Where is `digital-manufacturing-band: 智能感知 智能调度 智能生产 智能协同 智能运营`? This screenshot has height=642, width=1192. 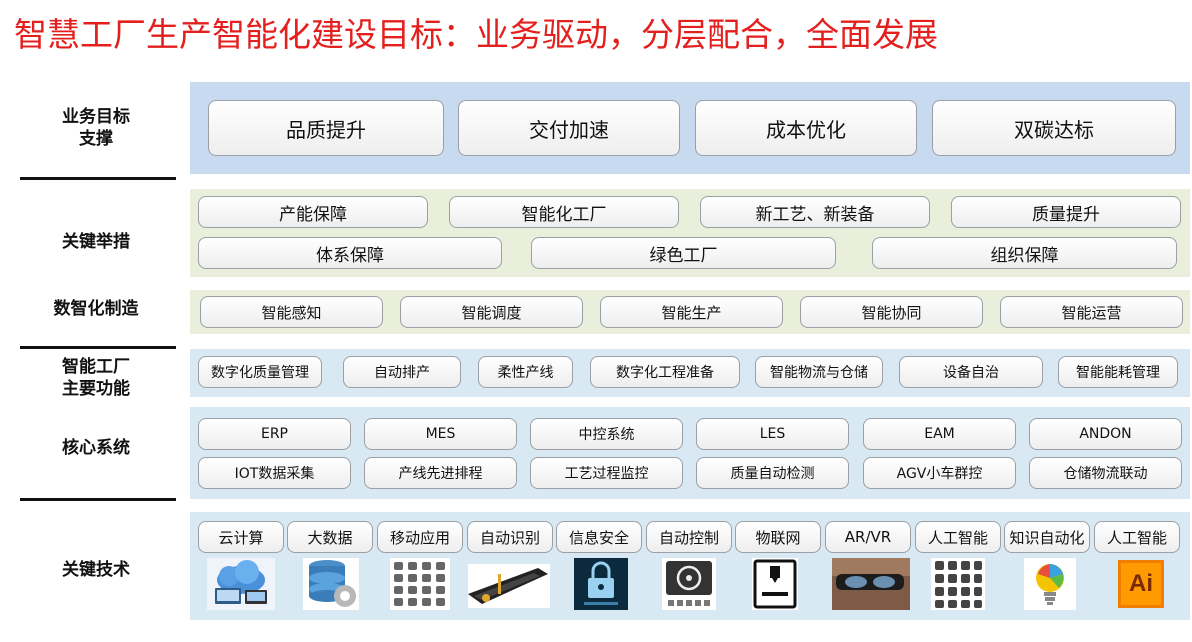
digital-manufacturing-band: 智能感知 智能调度 智能生产 智能协同 智能运营 is located at coordinates (690, 312).